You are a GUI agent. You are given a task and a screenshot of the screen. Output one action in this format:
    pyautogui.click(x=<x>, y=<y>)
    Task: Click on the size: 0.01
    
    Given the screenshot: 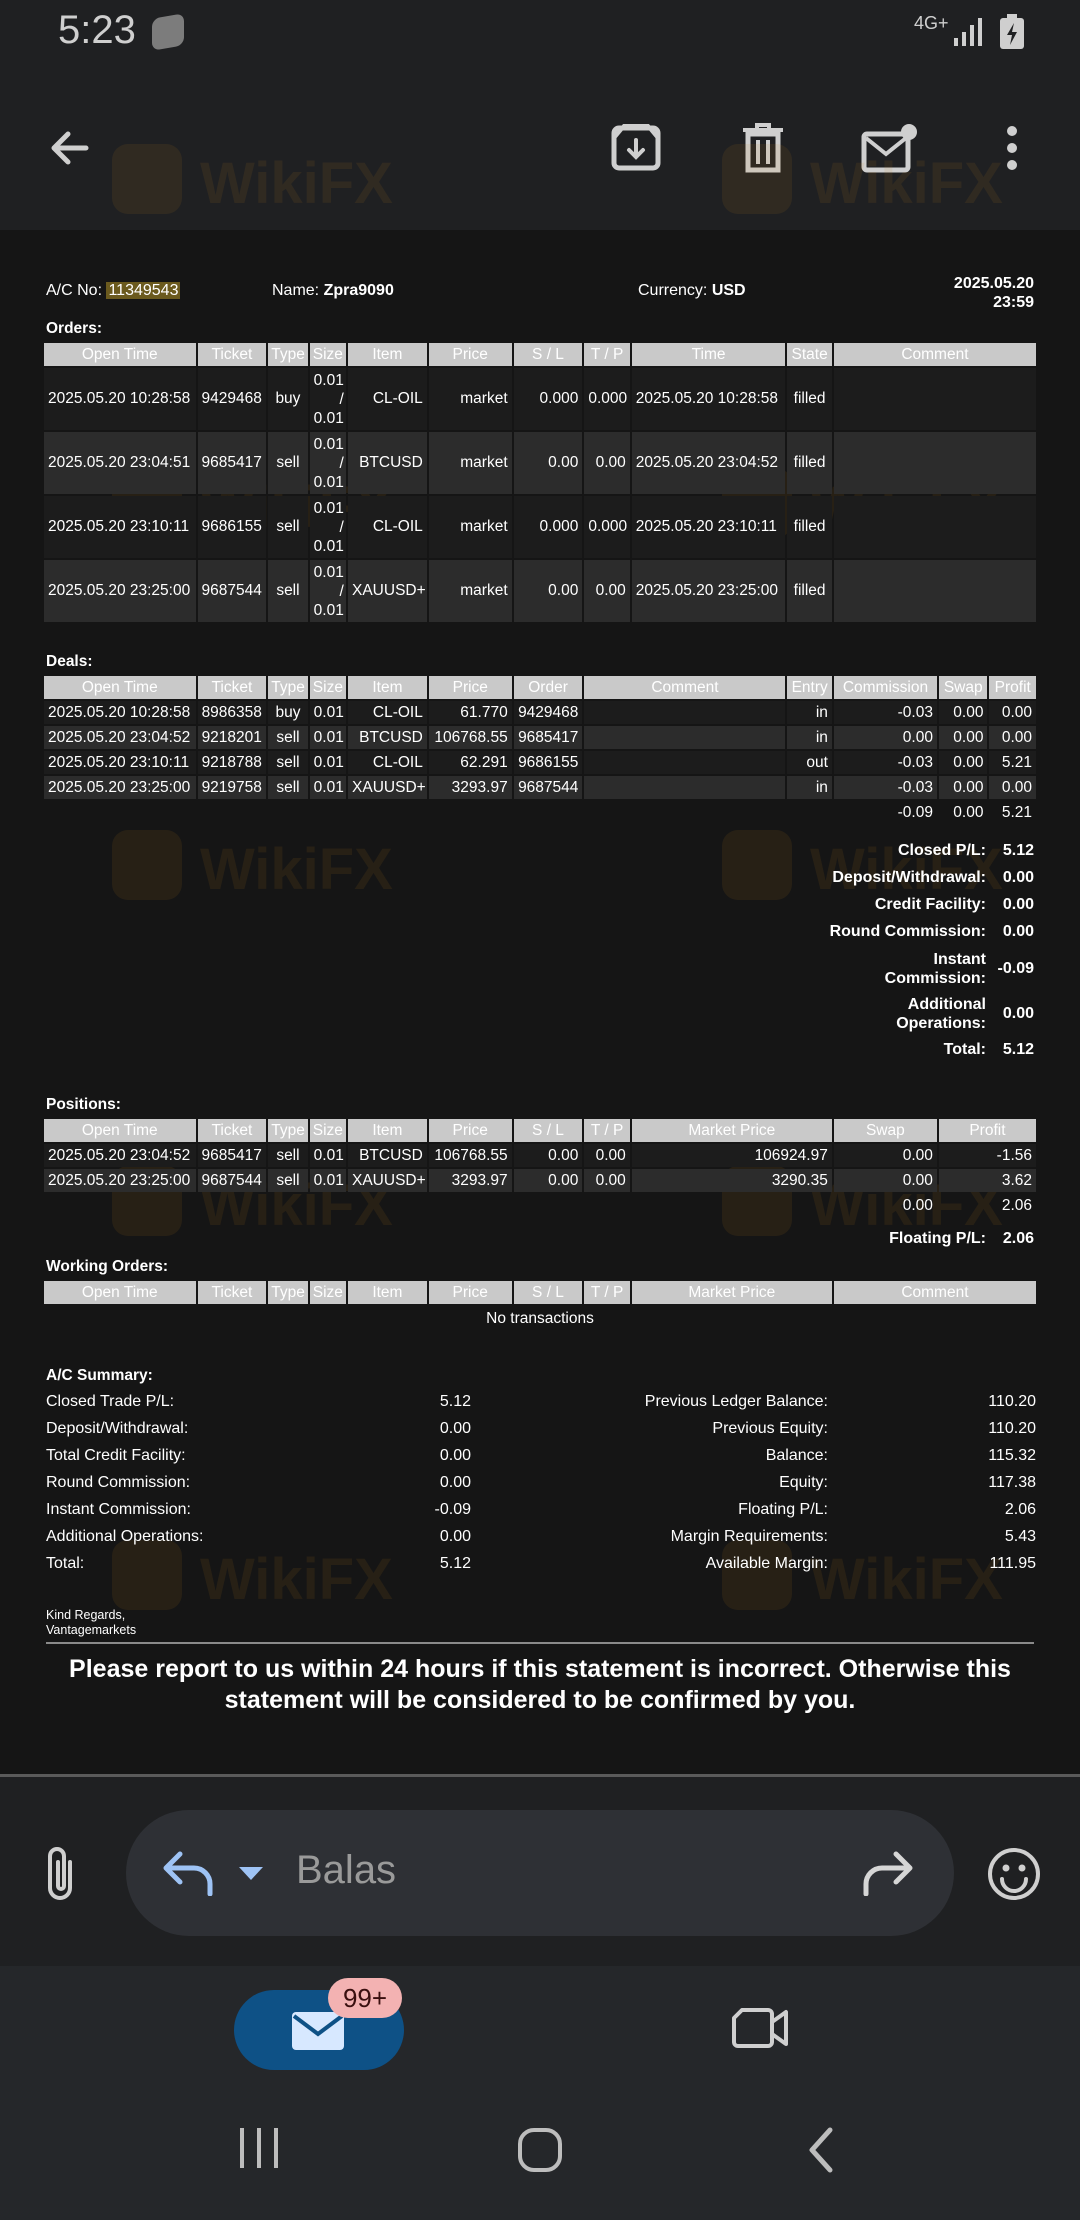 What is the action you would take?
    pyautogui.click(x=328, y=762)
    